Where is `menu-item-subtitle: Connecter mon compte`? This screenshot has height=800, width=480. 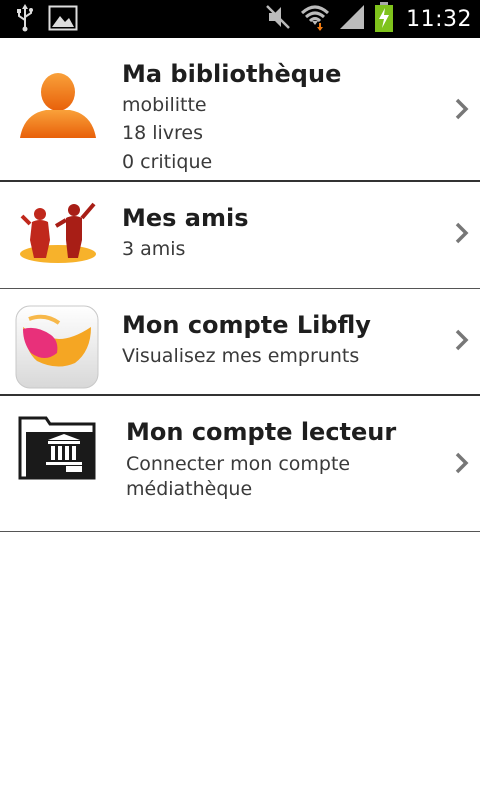
menu-item-subtitle: Connecter mon compte is located at coordinates (238, 464).